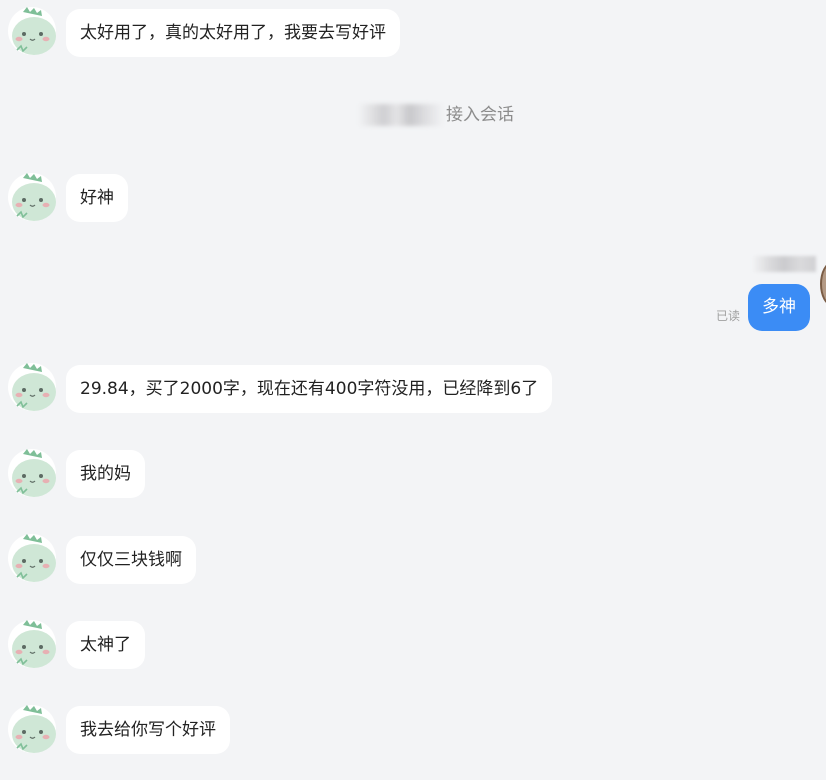  I want to click on blurred-agent-name, so click(401, 115).